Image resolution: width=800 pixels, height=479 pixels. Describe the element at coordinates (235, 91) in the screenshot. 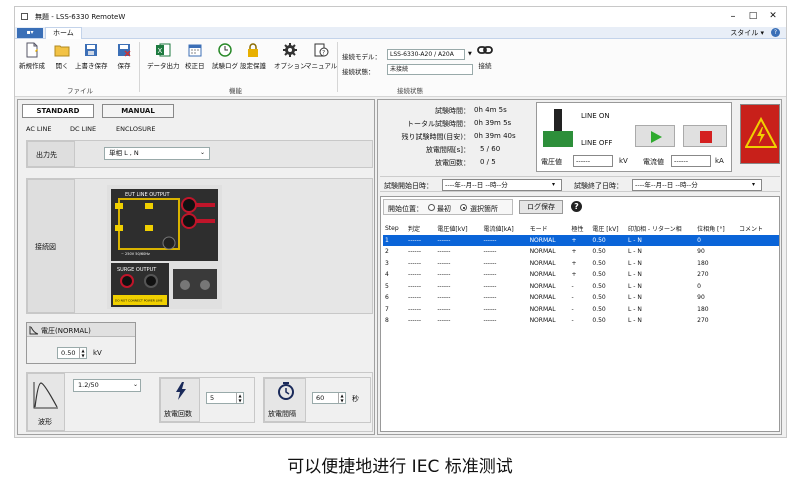

I see `function-group-label: 機能` at that location.